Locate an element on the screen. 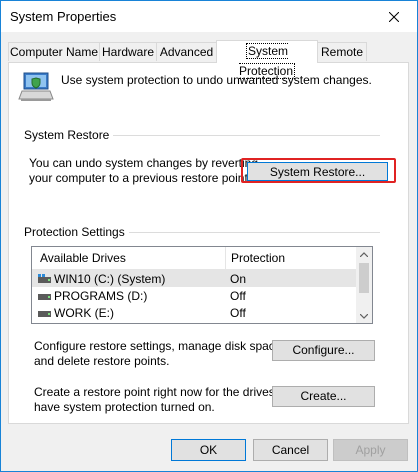  system-drive-icon is located at coordinates (44, 278).